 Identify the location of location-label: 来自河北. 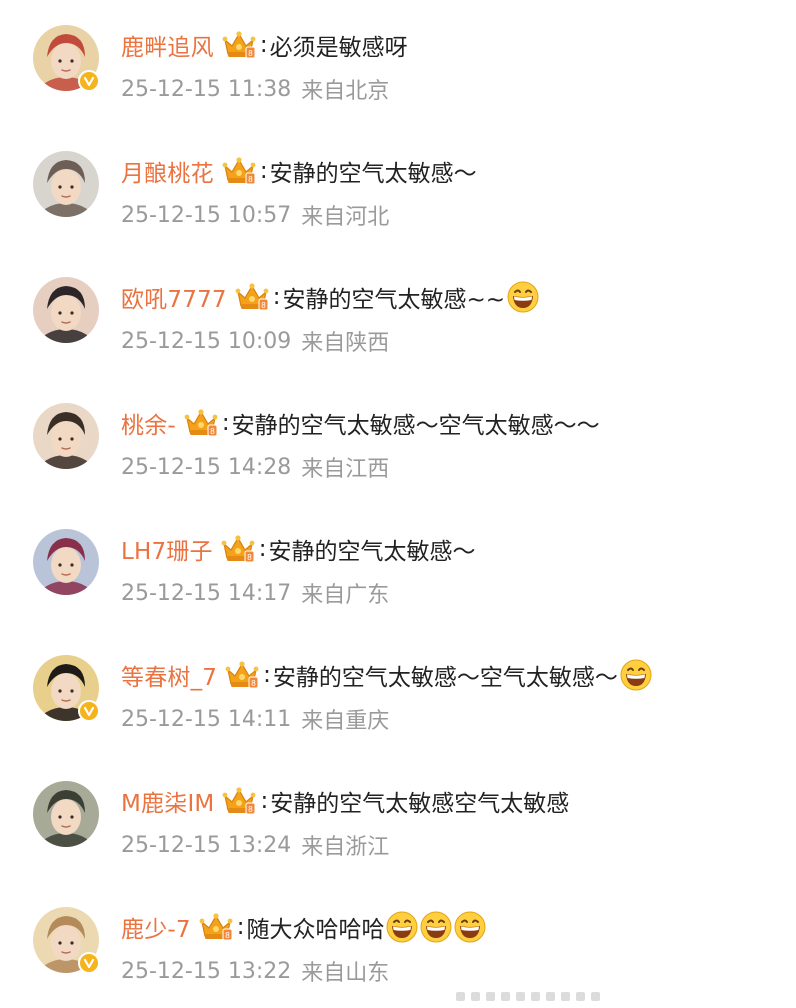
(345, 217).